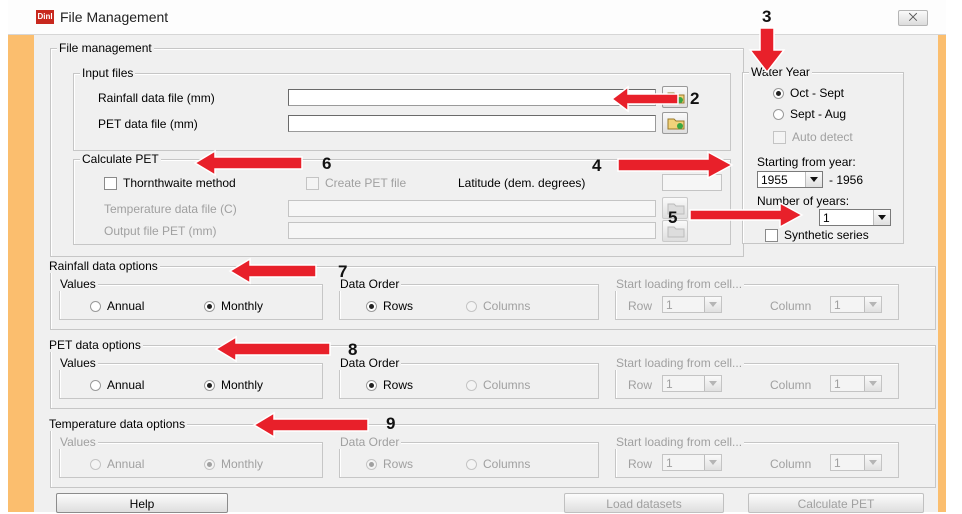 The width and height of the screenshot is (962, 514). Describe the element at coordinates (767, 50) in the screenshot. I see `arrow-down-icon` at that location.